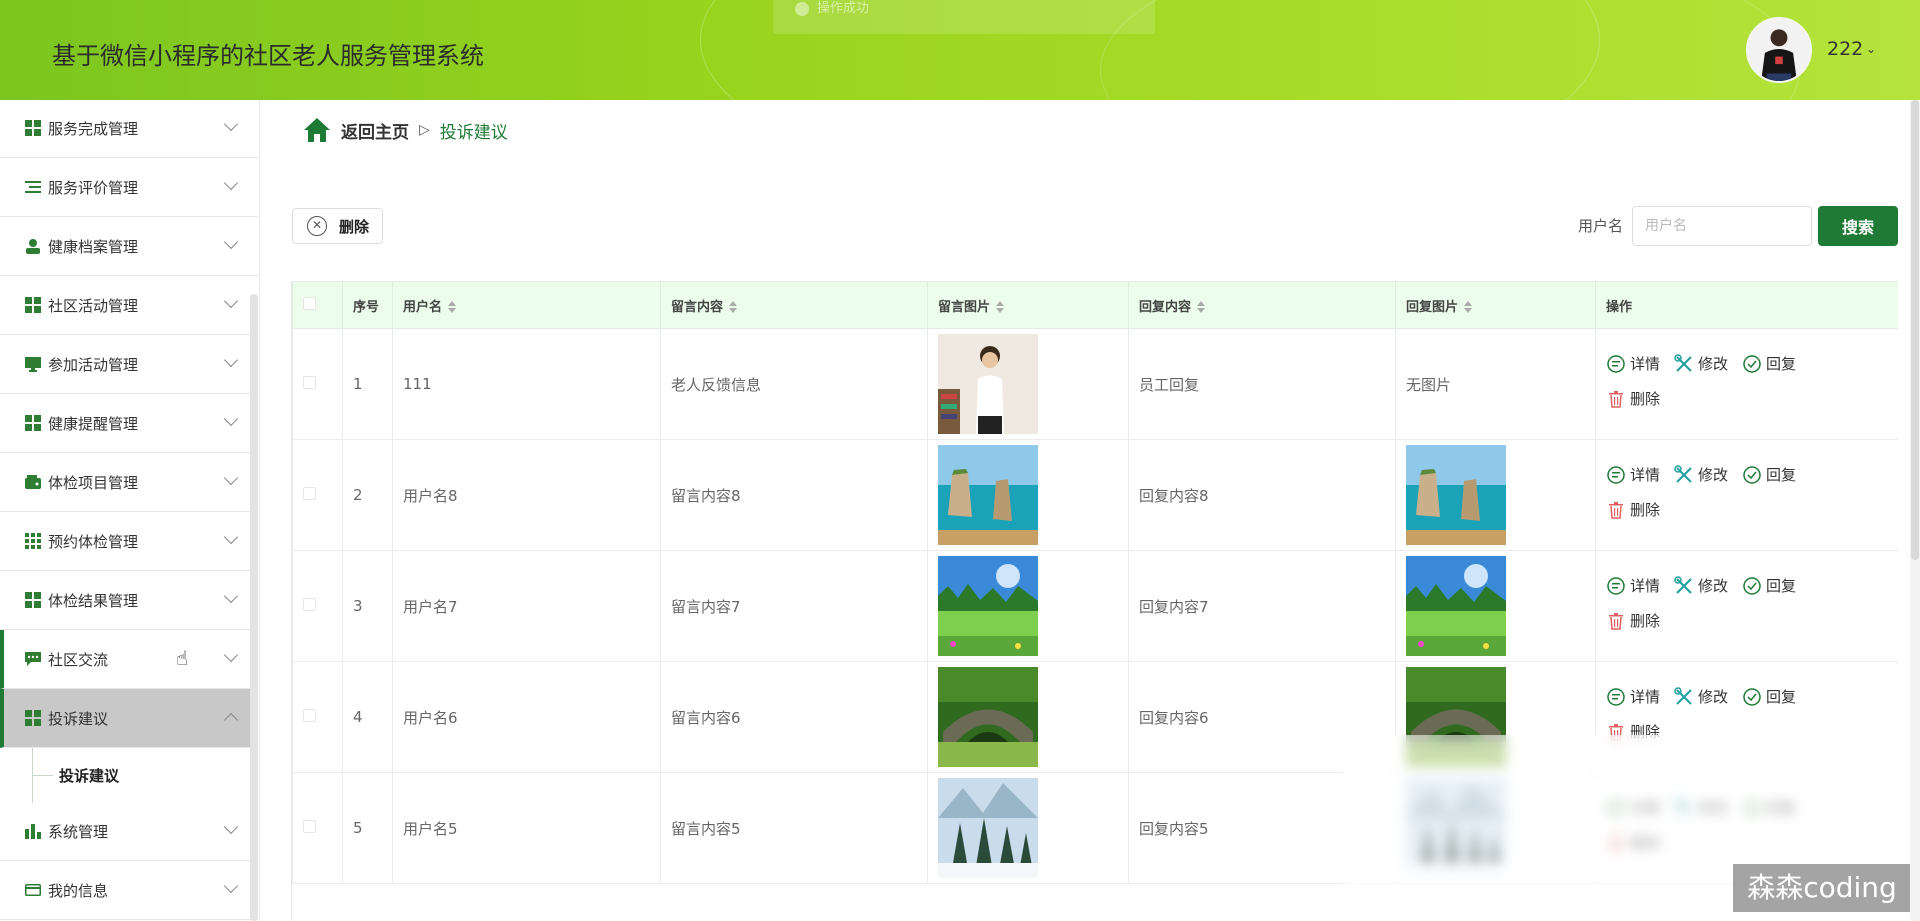 Image resolution: width=1920 pixels, height=921 pixels. I want to click on sidebar-item-label: 体检结果管理, so click(93, 600).